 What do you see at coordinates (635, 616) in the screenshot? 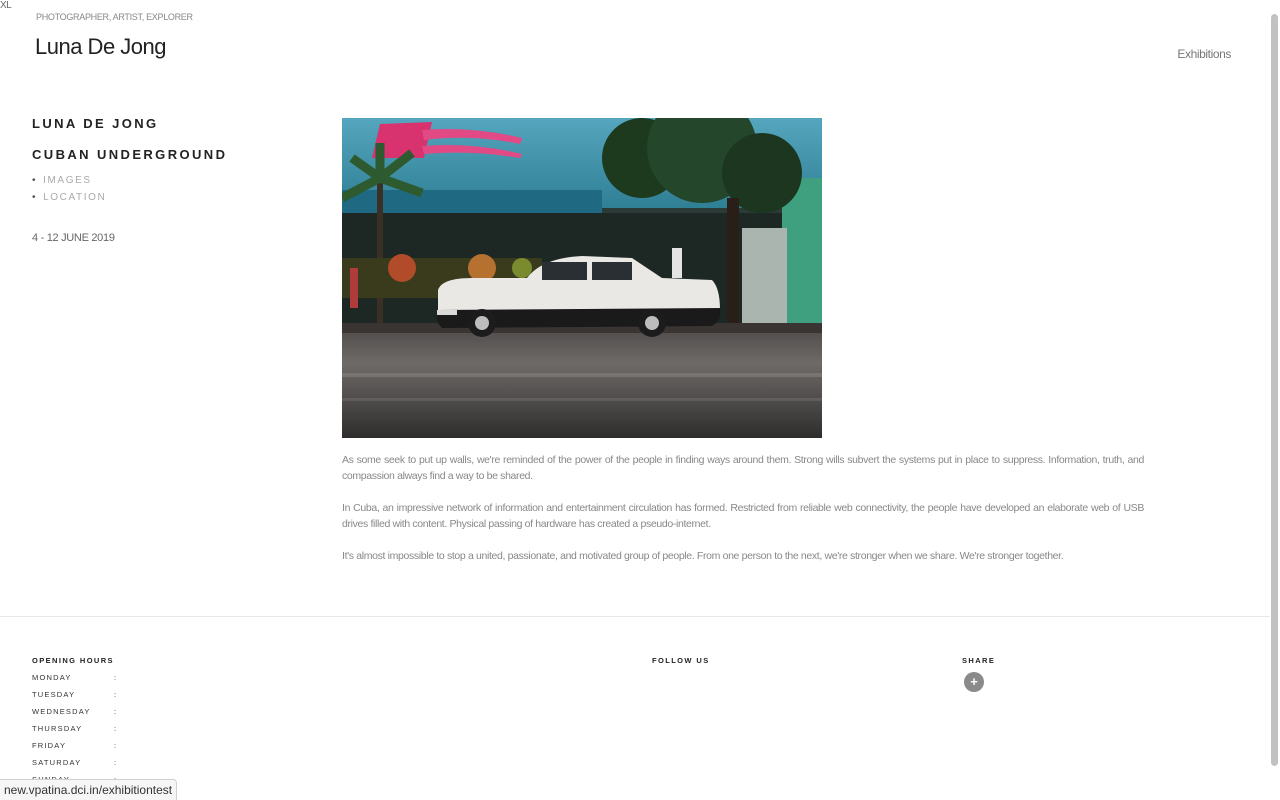
I see `footer-divider` at bounding box center [635, 616].